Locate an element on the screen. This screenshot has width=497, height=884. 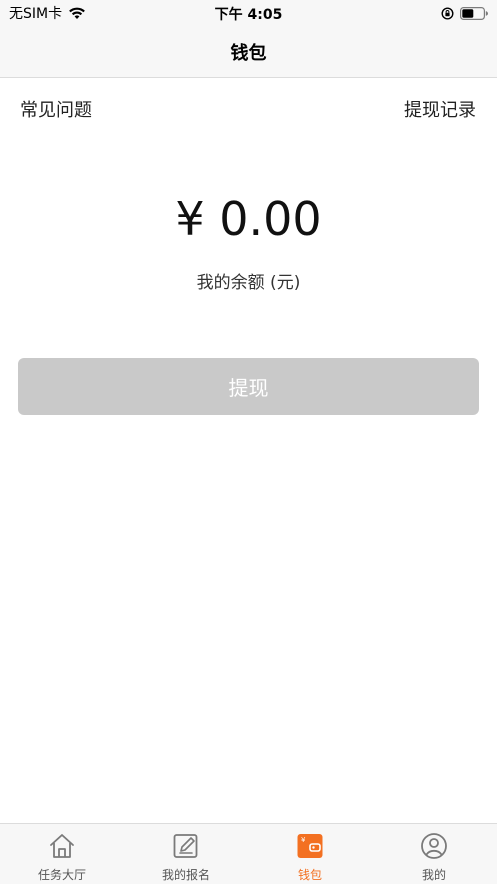
balance-amount: ¥ 0.00 is located at coordinates (248, 219).